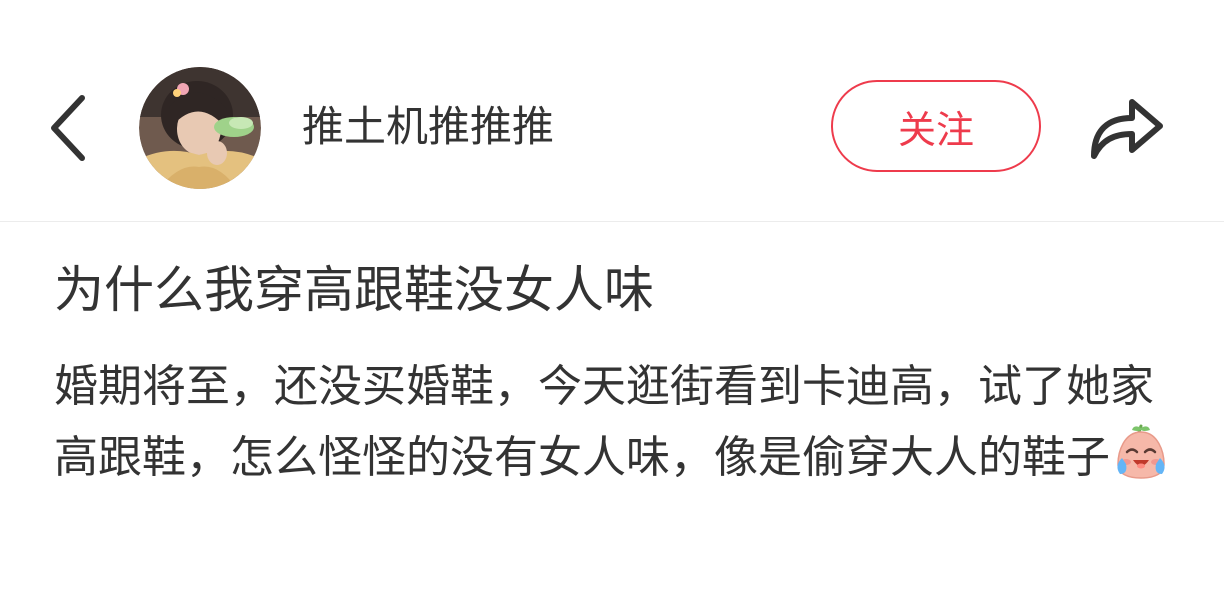 This screenshot has height=594, width=1224. Describe the element at coordinates (428, 127) in the screenshot. I see `username: 推土机推推推` at that location.